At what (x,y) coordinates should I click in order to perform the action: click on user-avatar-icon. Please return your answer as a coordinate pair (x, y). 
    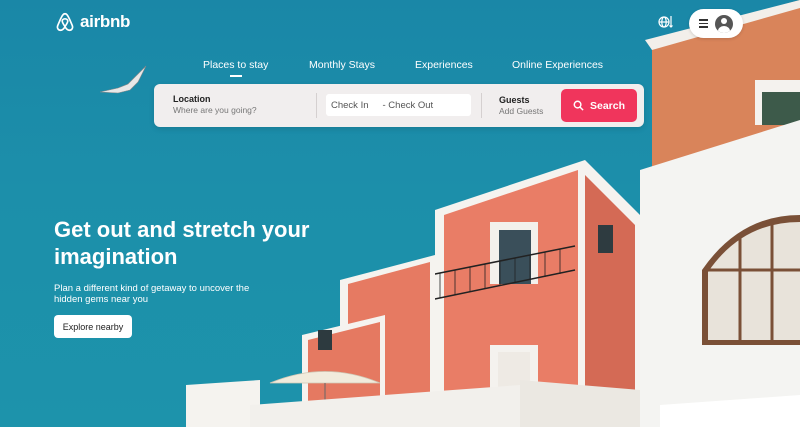
    Looking at the image, I should click on (724, 23).